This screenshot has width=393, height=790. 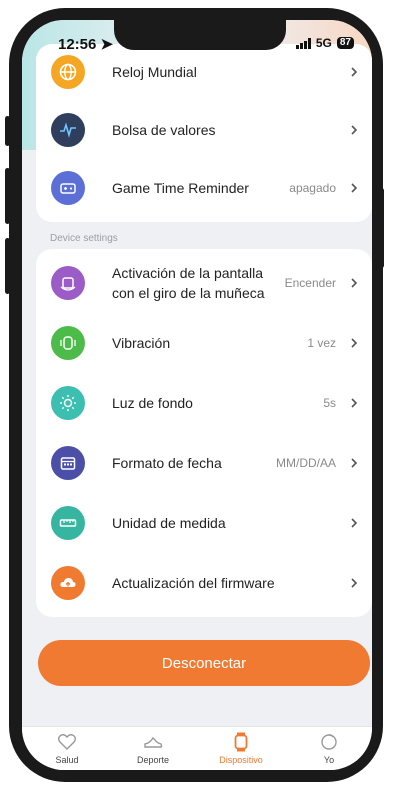 What do you see at coordinates (84, 238) in the screenshot?
I see `section-title: Device settings` at bounding box center [84, 238].